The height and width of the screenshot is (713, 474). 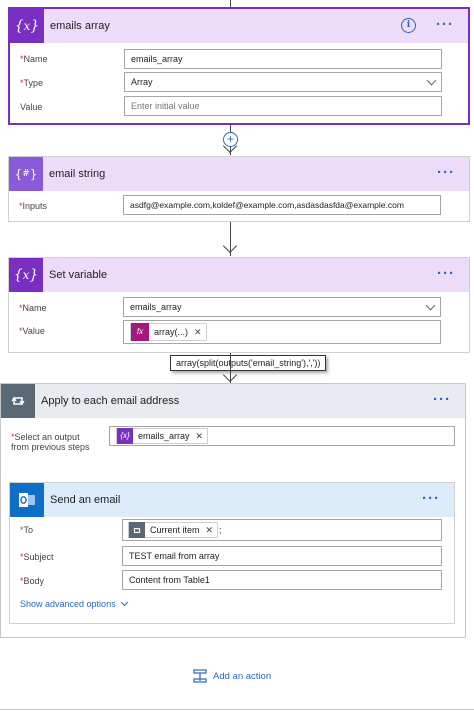 I want to click on card-title: emails array, so click(x=80, y=26).